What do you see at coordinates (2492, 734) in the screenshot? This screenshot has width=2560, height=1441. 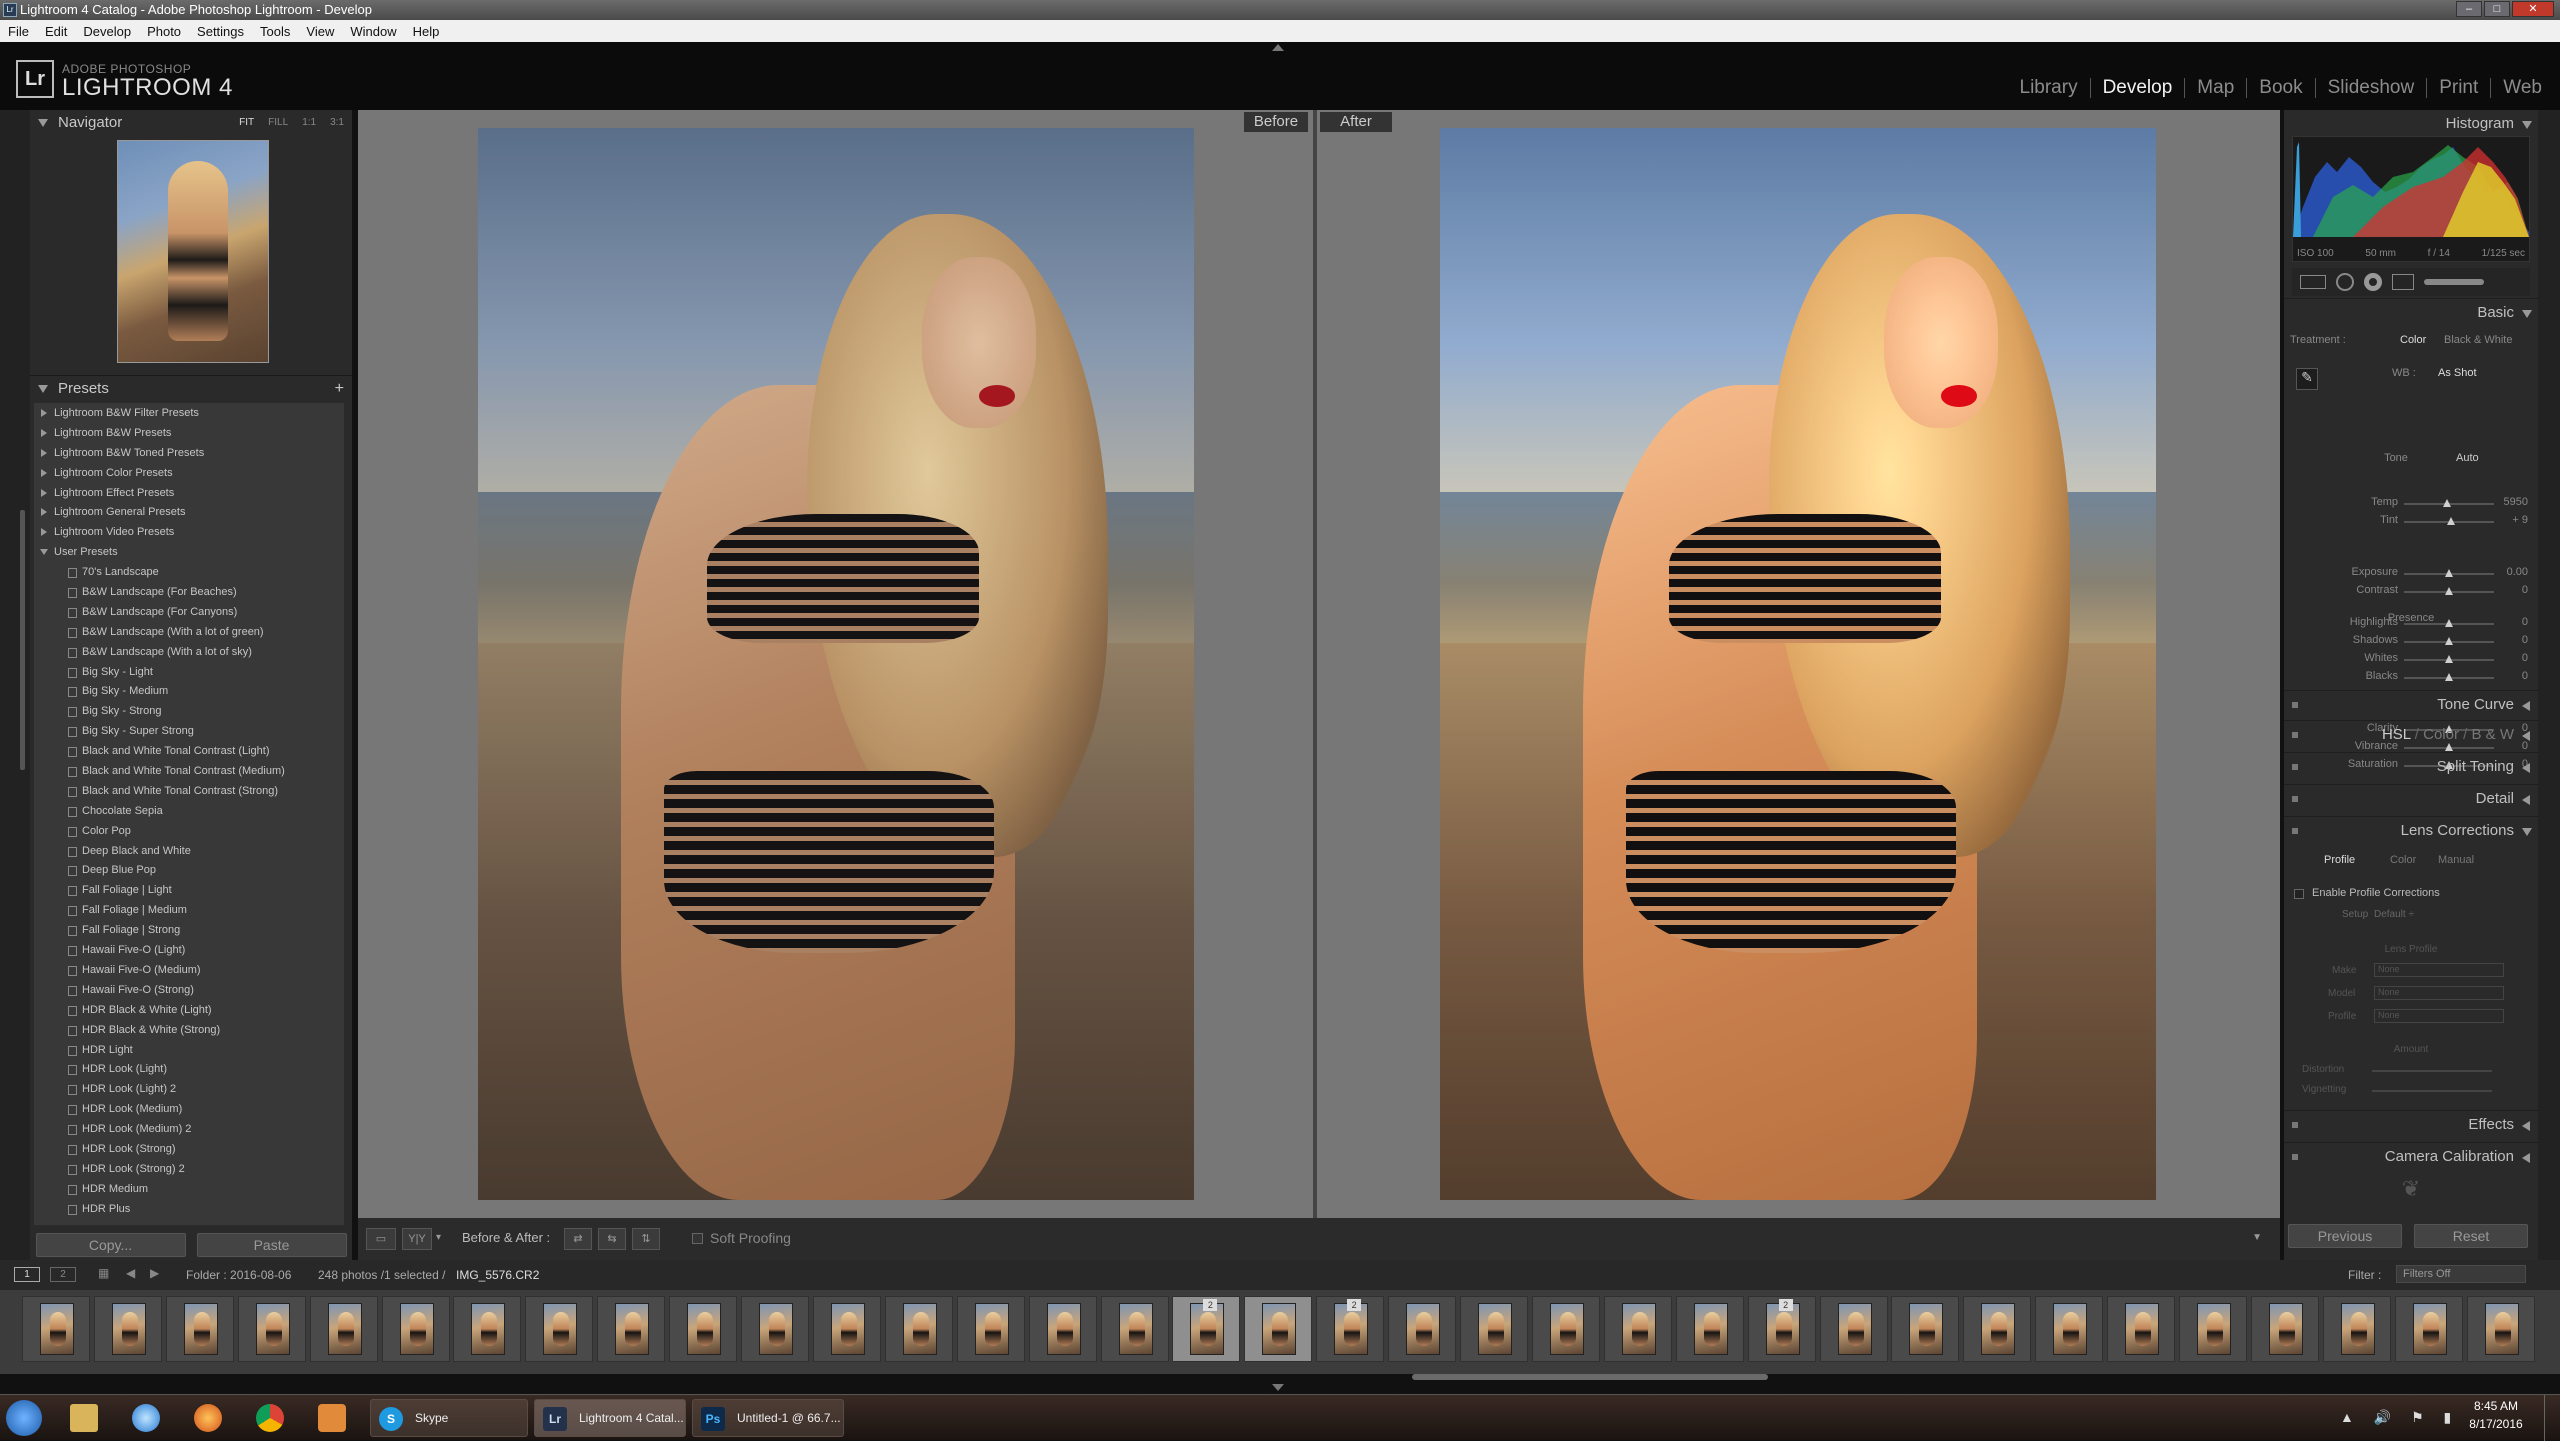 I see `hsl-bw-tab: B & W` at bounding box center [2492, 734].